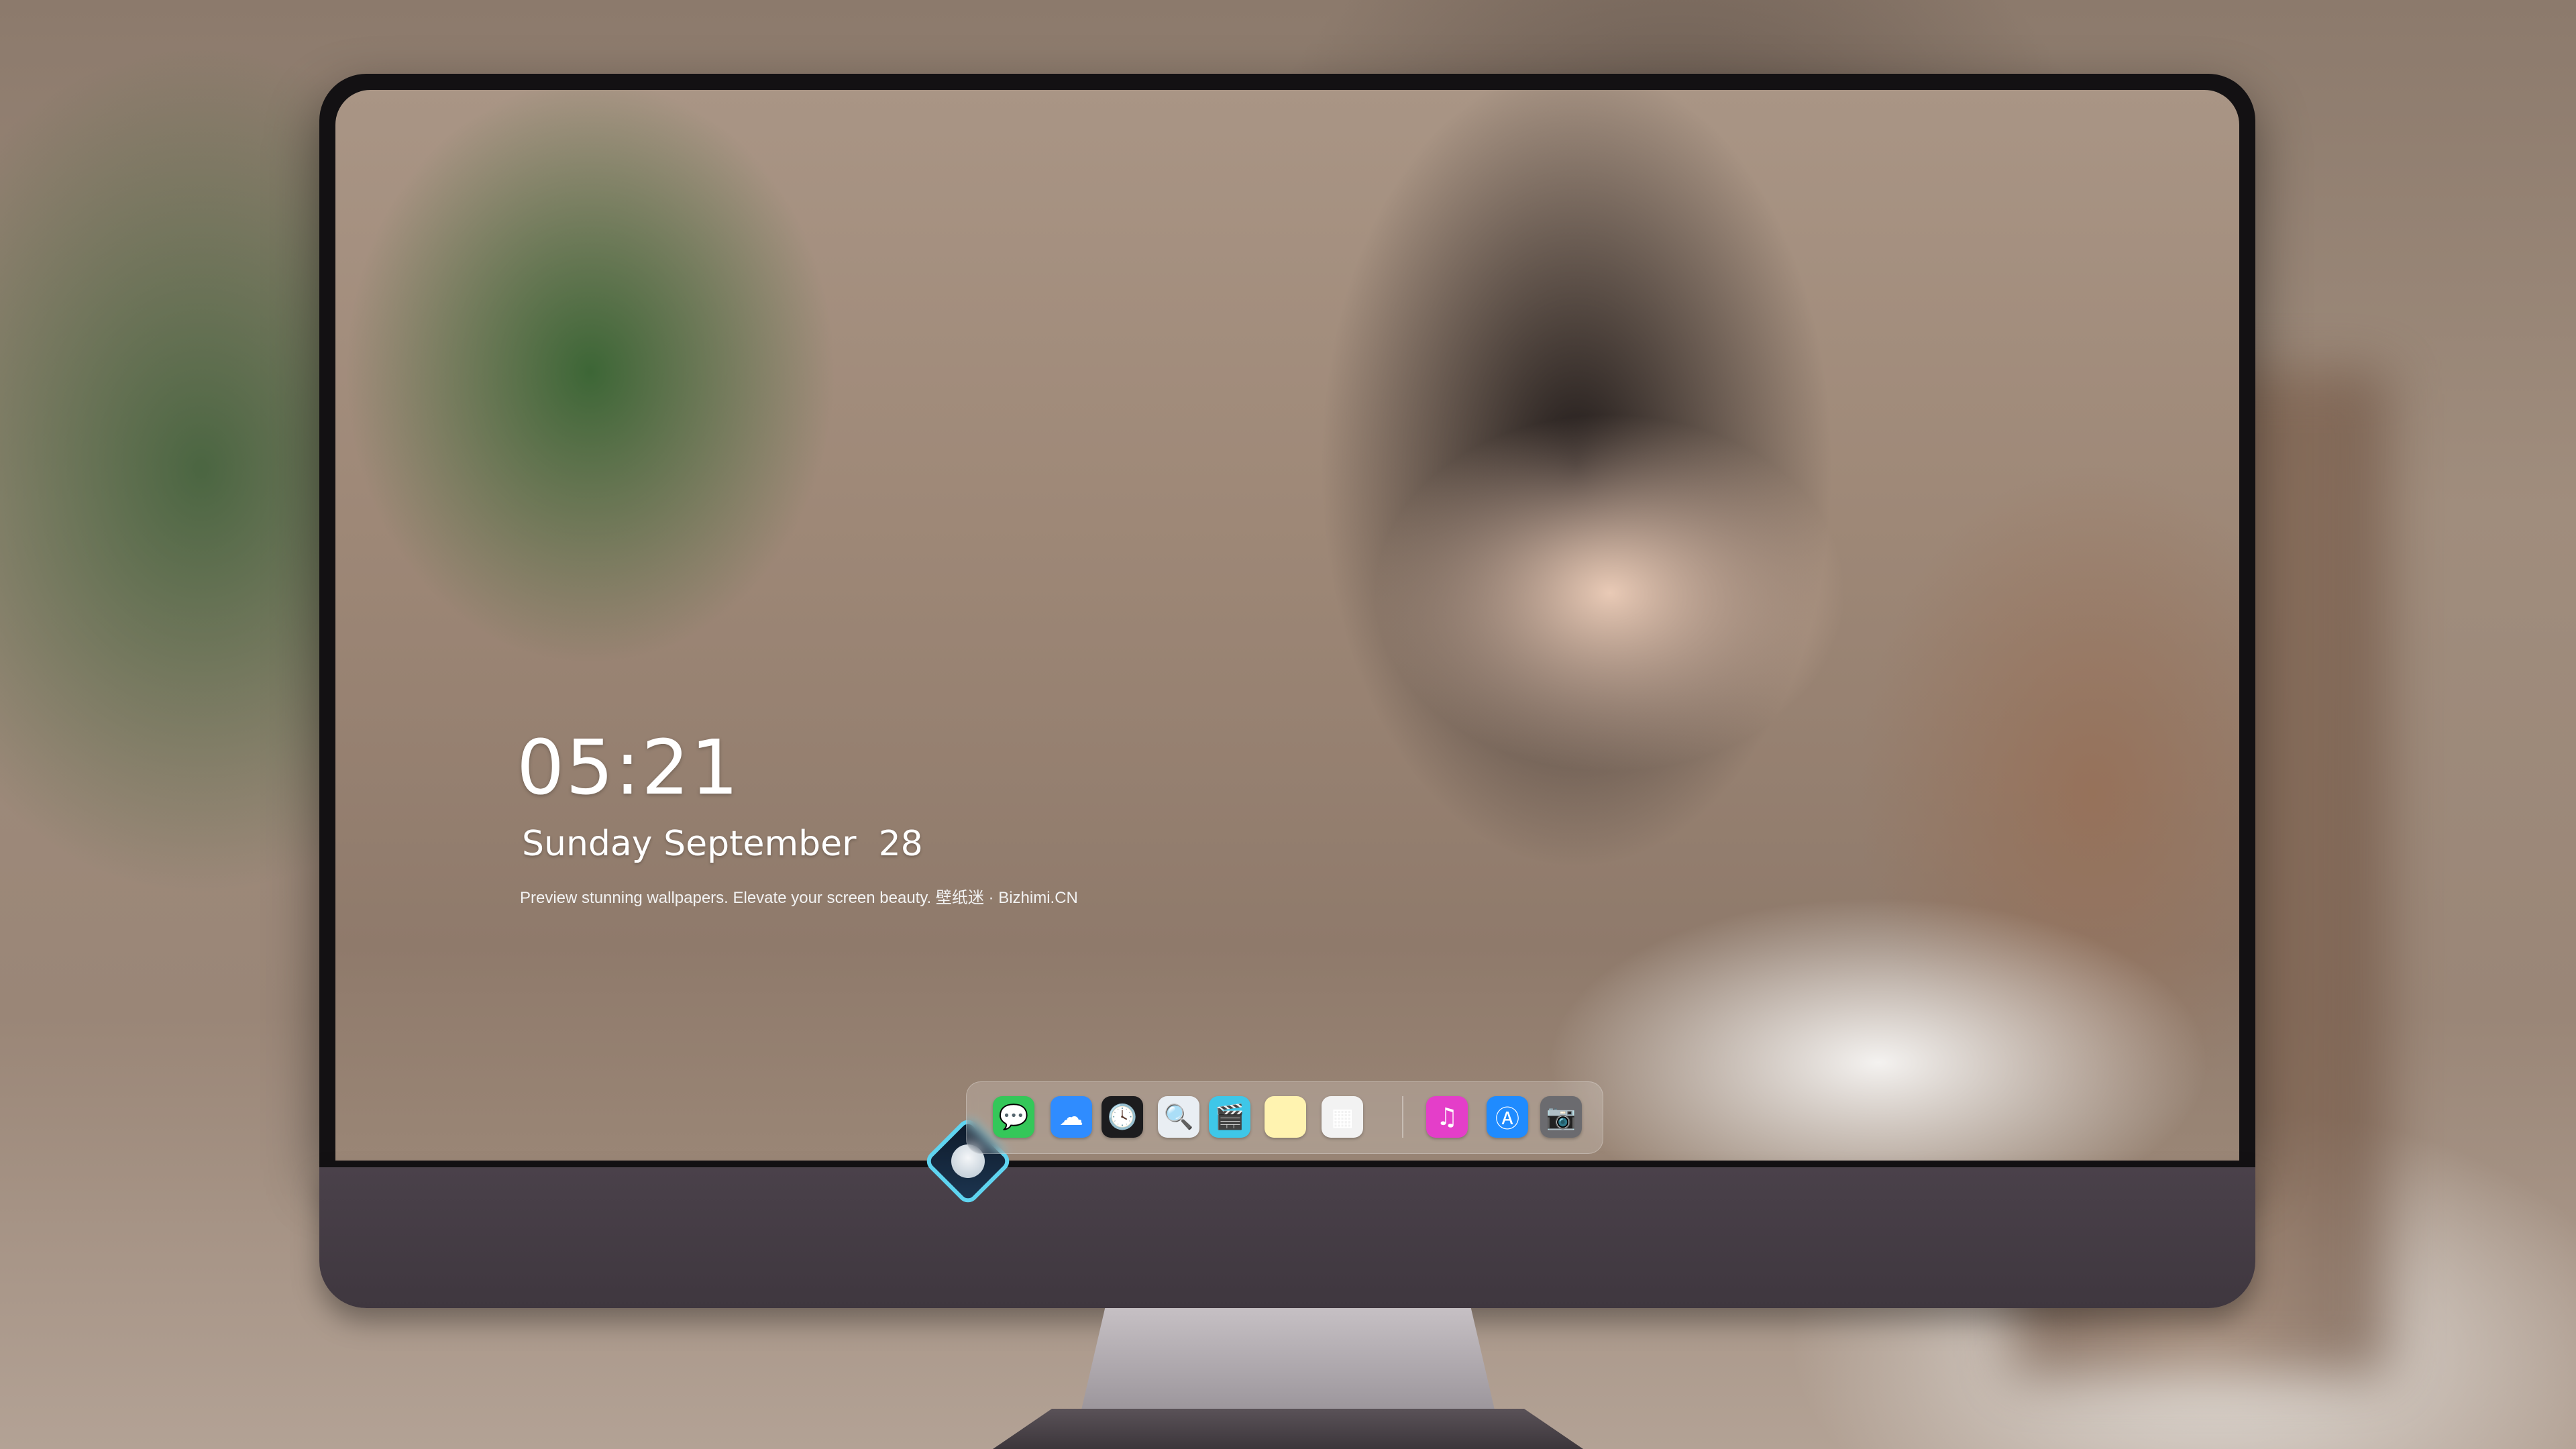 The height and width of the screenshot is (1449, 2576). Describe the element at coordinates (1288, 1429) in the screenshot. I see `monitor-stand-base` at that location.